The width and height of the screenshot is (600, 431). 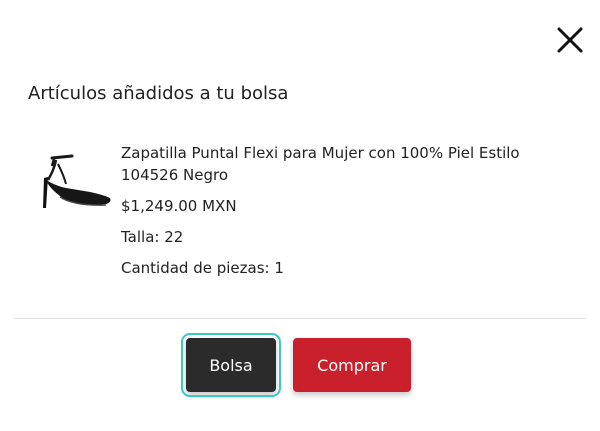 What do you see at coordinates (352, 365) in the screenshot?
I see `buy-button: Comprar` at bounding box center [352, 365].